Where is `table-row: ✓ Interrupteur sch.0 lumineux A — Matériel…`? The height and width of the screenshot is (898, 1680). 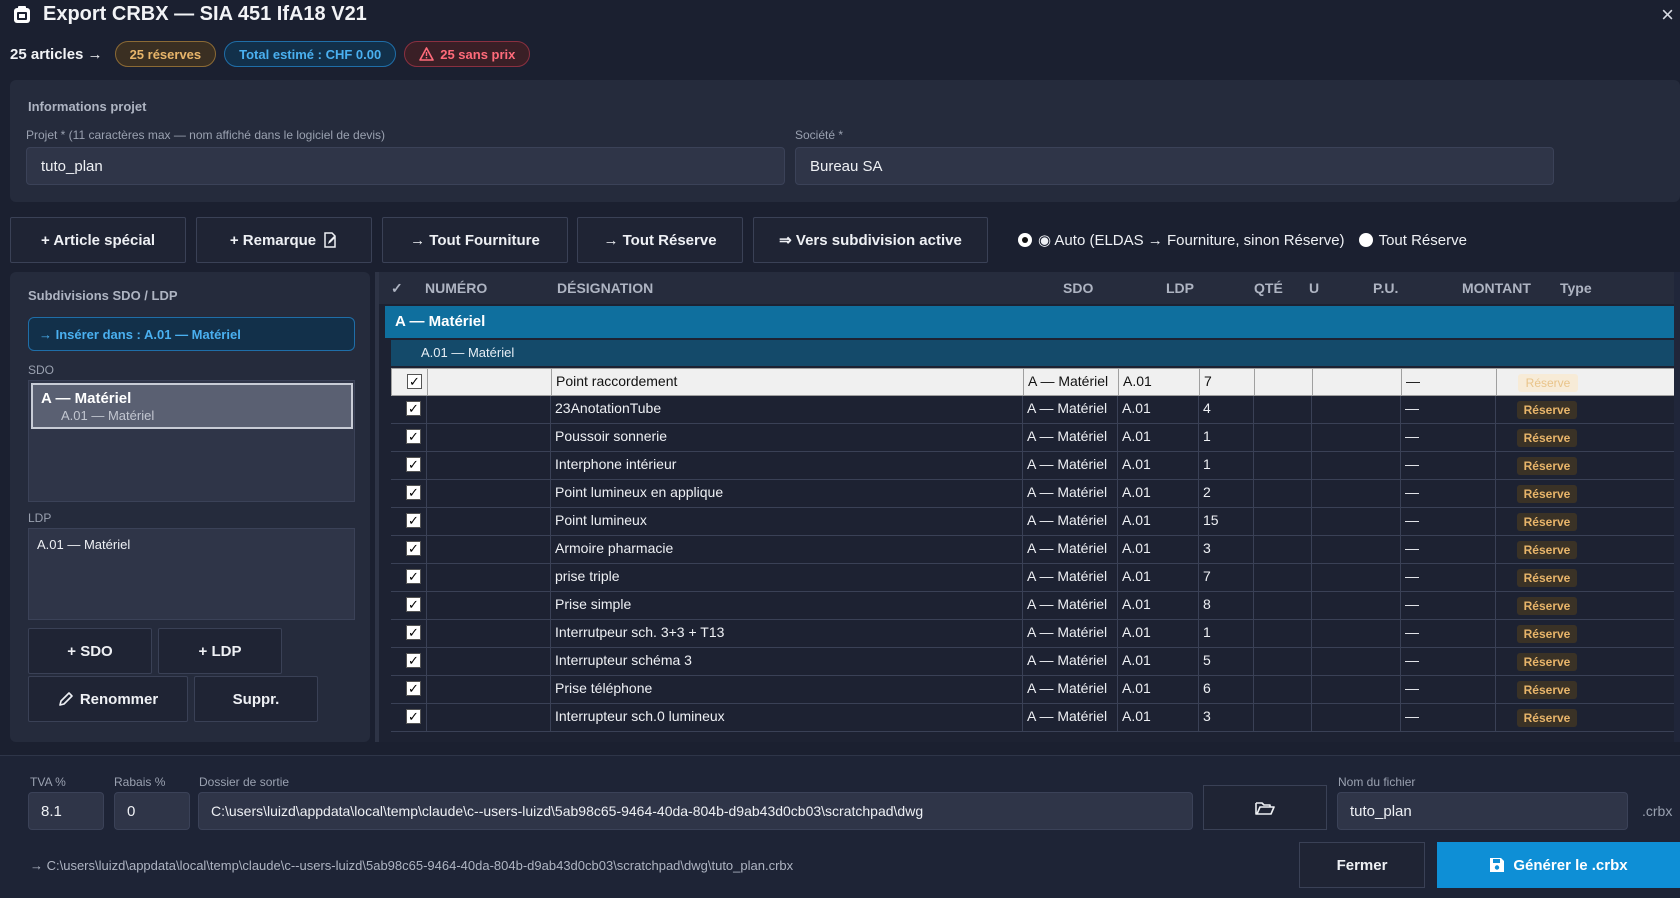 table-row: ✓ Interrupteur sch.0 lumineux A — Matériel… is located at coordinates (1035, 718).